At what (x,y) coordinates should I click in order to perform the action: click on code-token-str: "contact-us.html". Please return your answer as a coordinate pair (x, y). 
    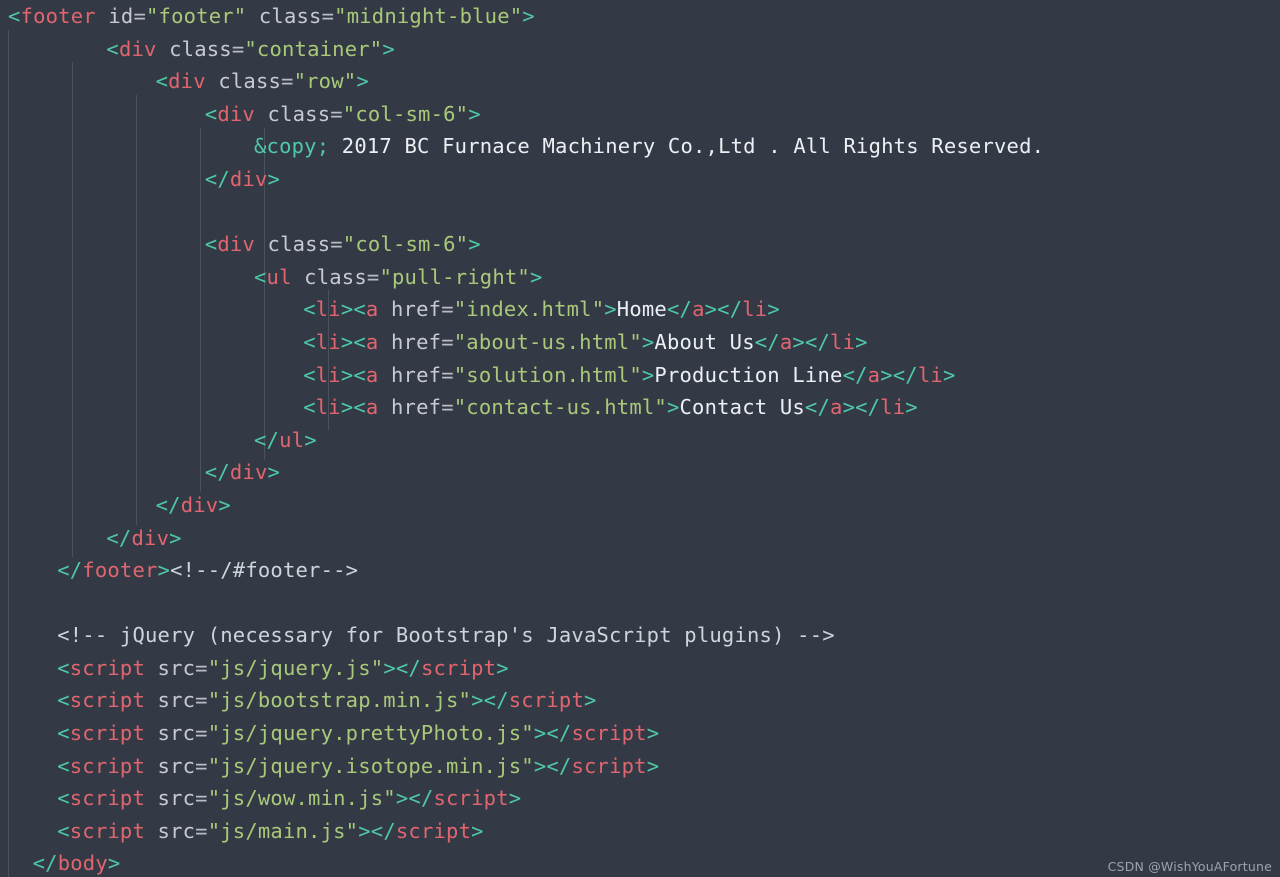
    Looking at the image, I should click on (560, 407).